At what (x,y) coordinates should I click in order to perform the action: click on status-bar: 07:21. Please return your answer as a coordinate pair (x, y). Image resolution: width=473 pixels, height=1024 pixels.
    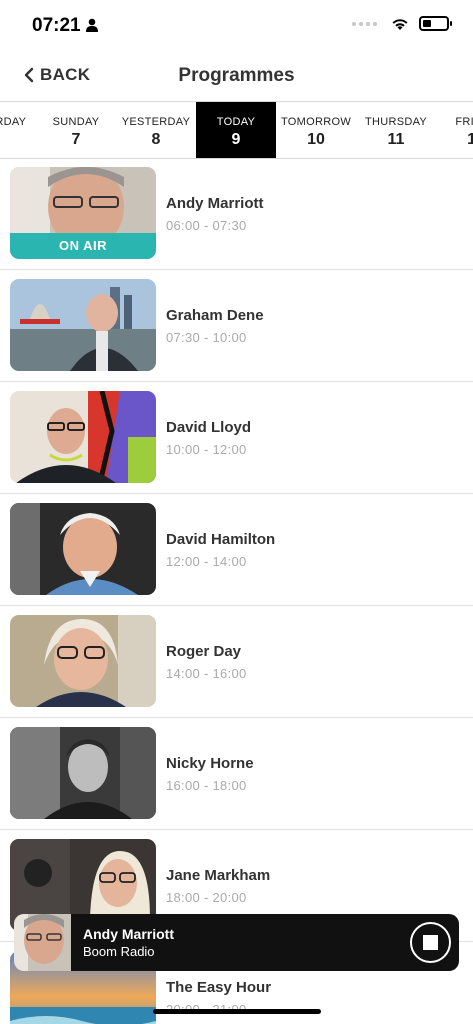
    Looking at the image, I should click on (236, 25).